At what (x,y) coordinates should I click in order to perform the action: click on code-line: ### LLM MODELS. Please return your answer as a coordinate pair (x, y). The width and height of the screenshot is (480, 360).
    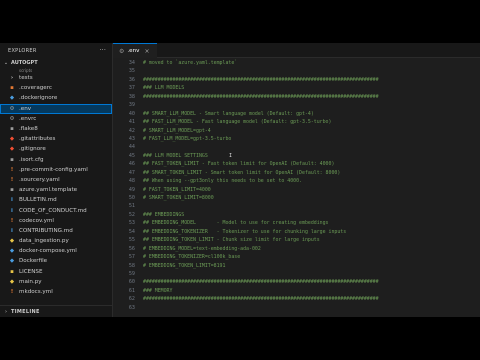
    Looking at the image, I should click on (164, 88).